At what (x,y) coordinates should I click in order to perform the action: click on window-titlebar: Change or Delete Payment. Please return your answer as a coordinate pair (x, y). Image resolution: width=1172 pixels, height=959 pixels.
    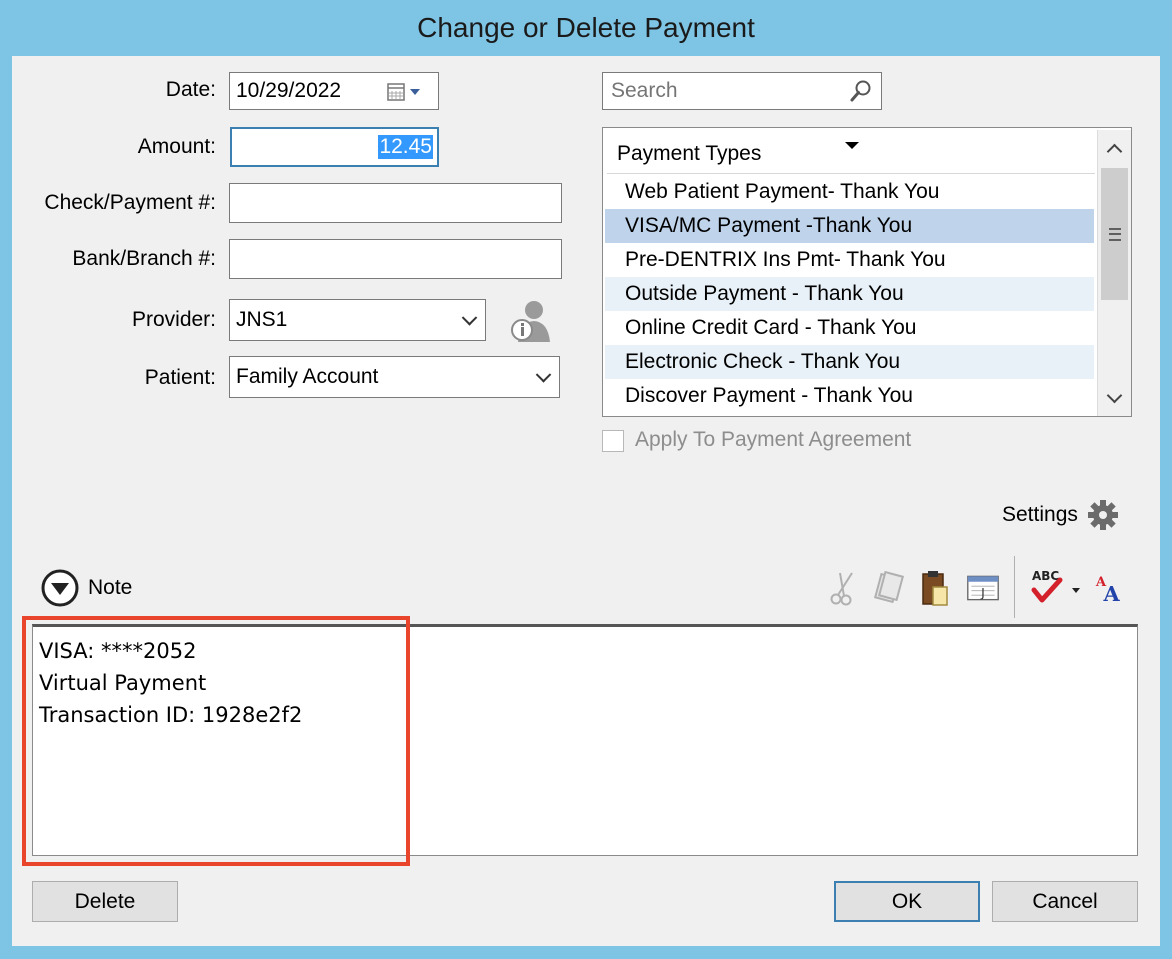
    Looking at the image, I should click on (586, 28).